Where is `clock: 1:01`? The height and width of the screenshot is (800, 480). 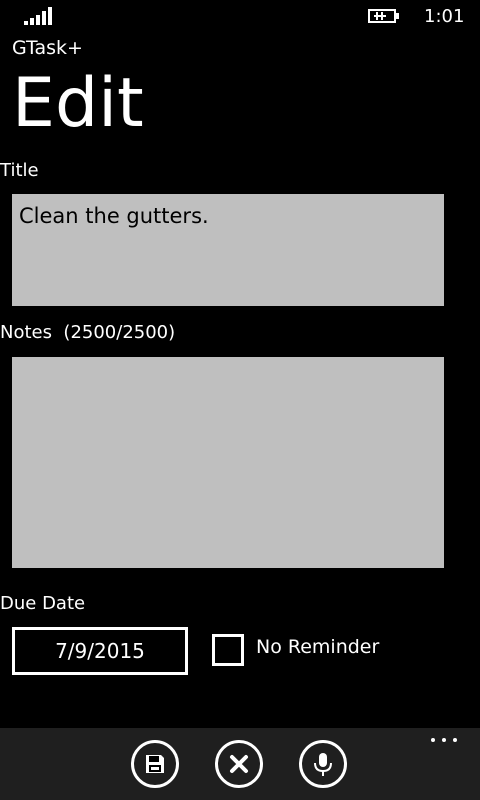
clock: 1:01 is located at coordinates (444, 16).